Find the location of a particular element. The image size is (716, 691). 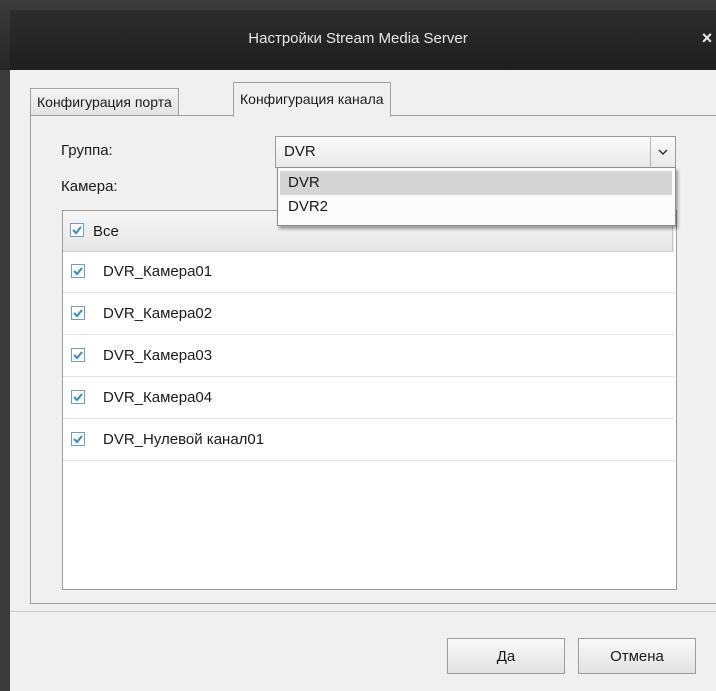

camera-name: DVR_Камера03 is located at coordinates (158, 355).